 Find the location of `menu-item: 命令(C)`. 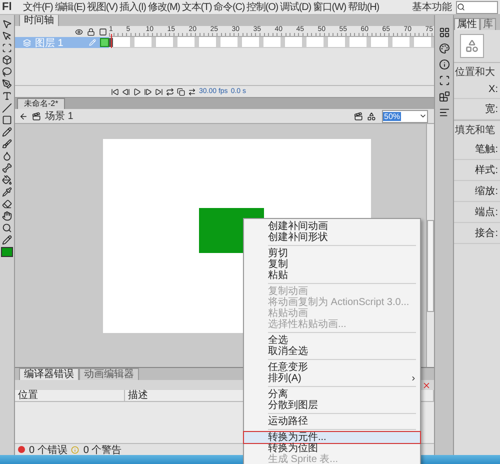

menu-item: 命令(C) is located at coordinates (229, 7).